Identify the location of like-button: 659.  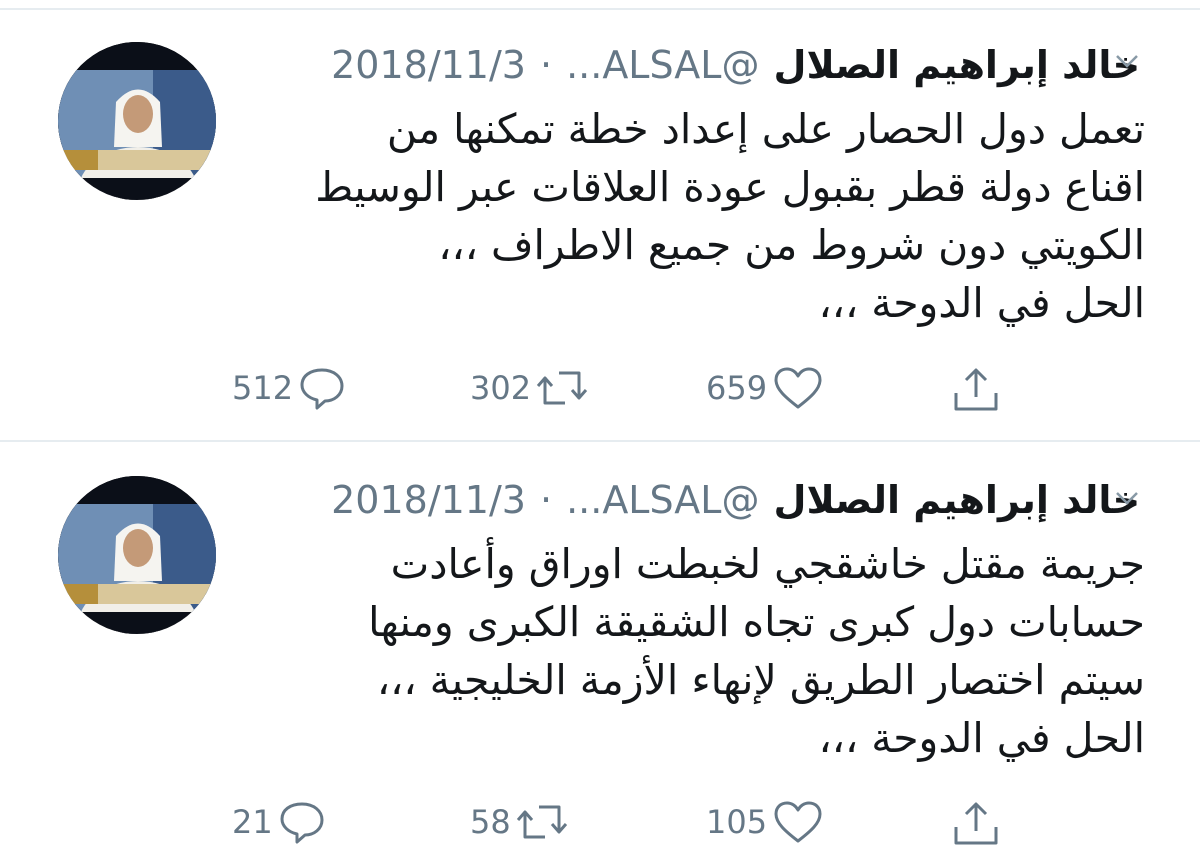
(765, 388).